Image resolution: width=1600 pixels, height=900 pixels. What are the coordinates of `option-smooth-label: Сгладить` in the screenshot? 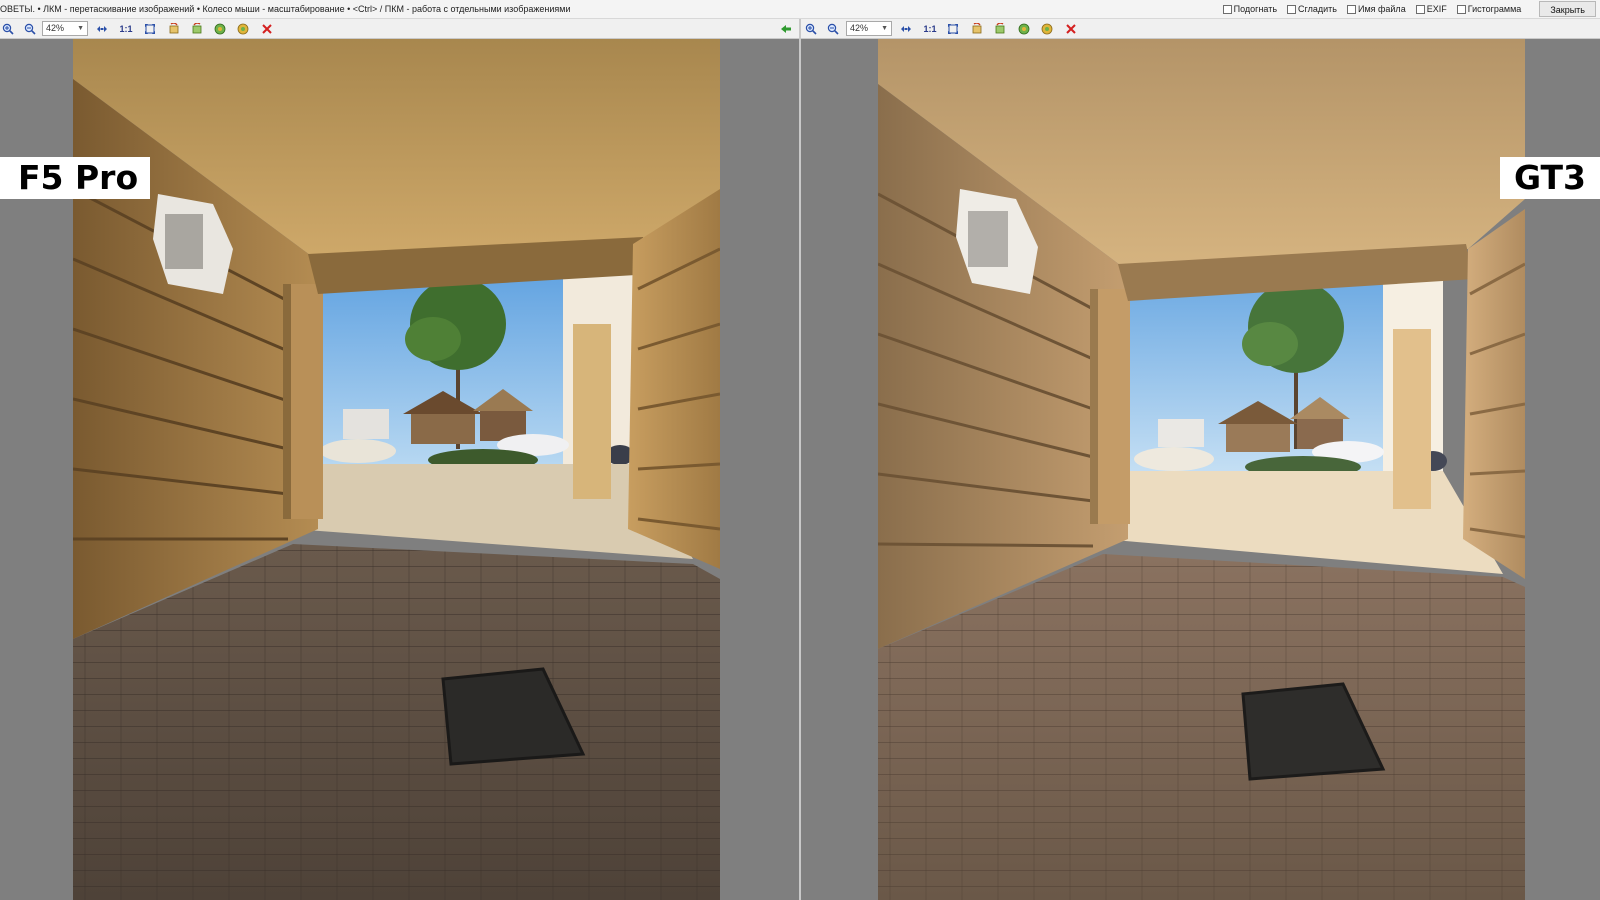 It's located at (1317, 9).